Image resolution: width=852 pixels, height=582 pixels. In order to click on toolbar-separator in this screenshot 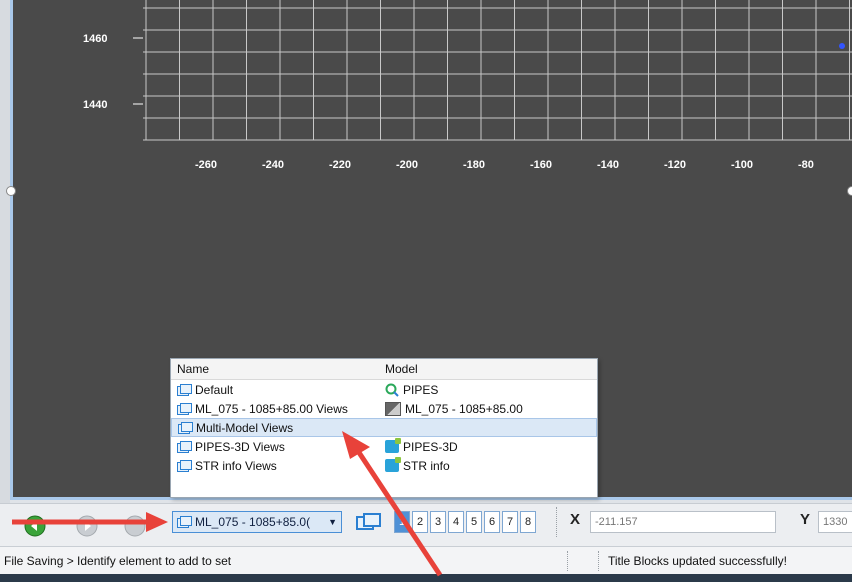, I will do `click(556, 522)`.